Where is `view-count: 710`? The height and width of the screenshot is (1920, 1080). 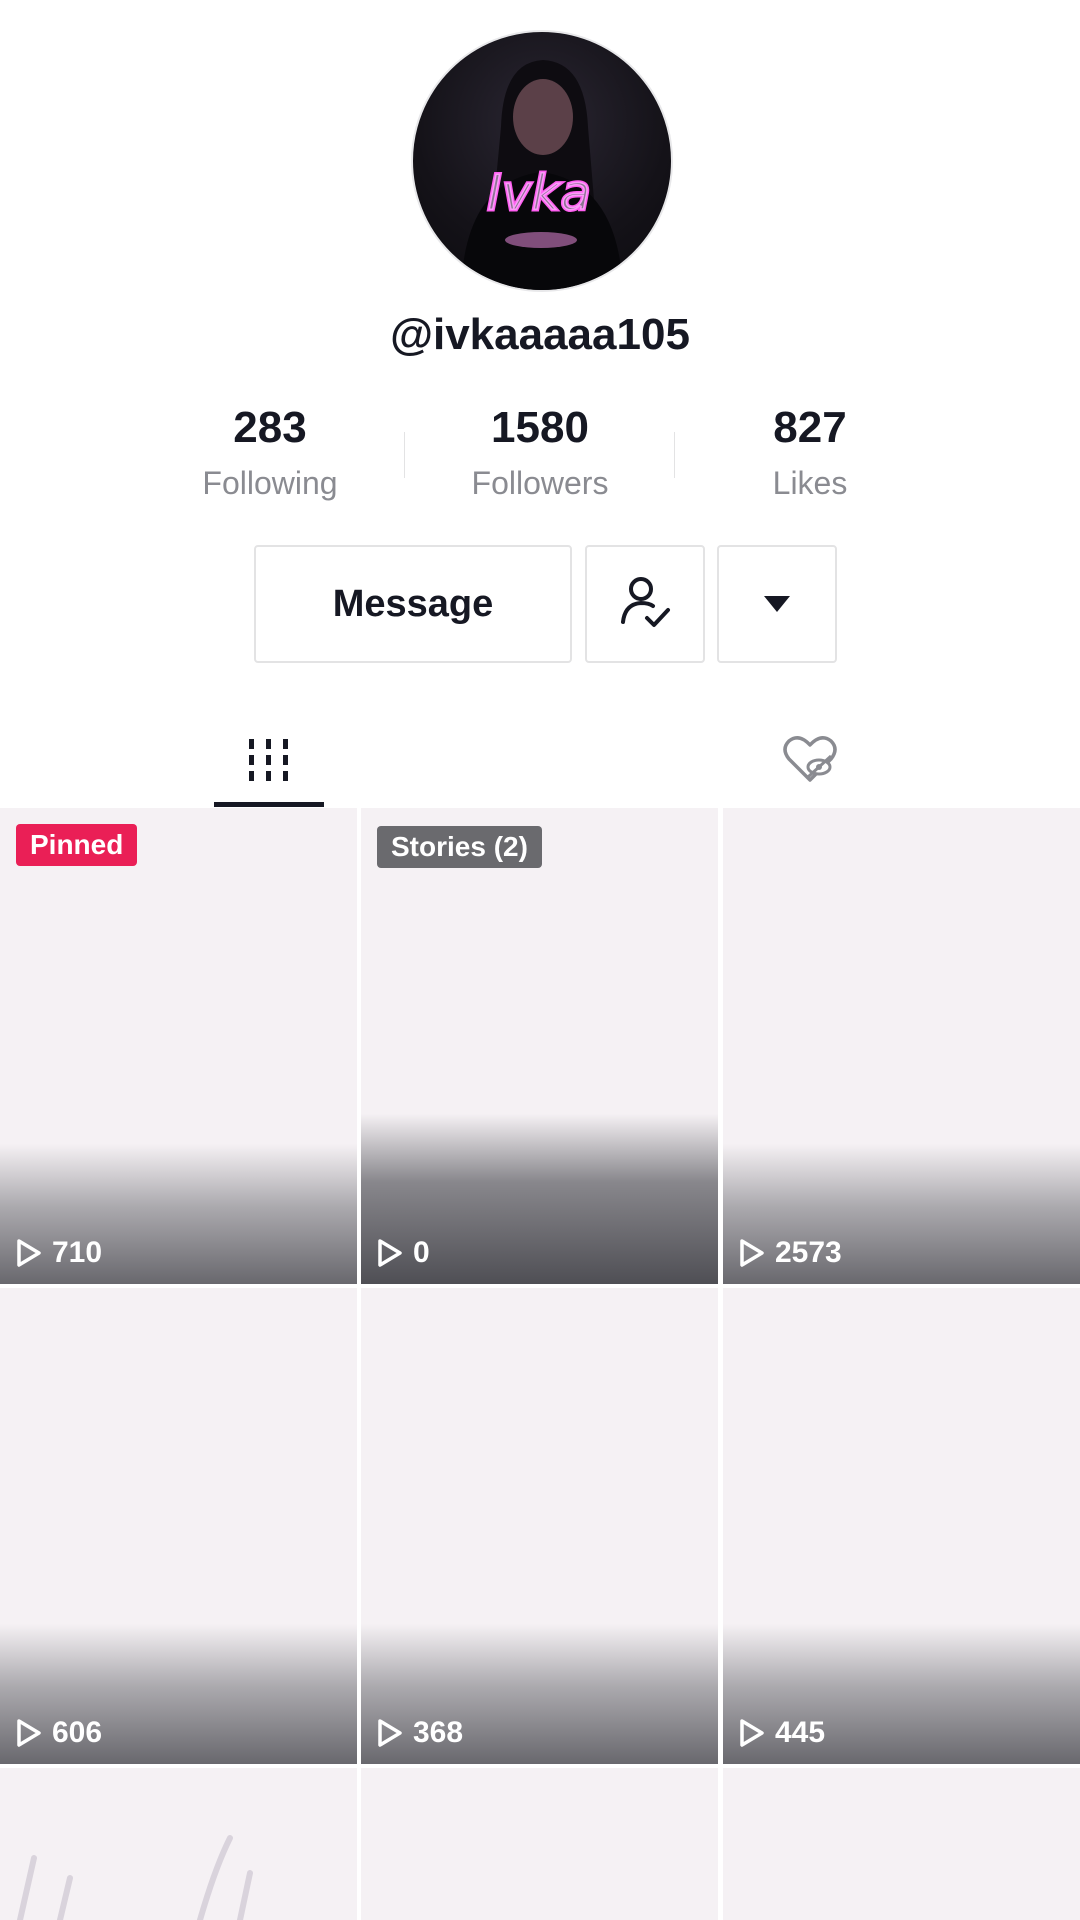 view-count: 710 is located at coordinates (59, 1253).